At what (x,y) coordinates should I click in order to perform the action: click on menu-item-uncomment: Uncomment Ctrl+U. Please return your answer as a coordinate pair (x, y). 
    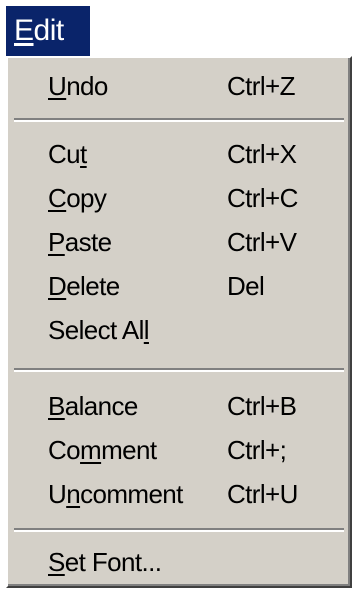
    Looking at the image, I should click on (179, 494).